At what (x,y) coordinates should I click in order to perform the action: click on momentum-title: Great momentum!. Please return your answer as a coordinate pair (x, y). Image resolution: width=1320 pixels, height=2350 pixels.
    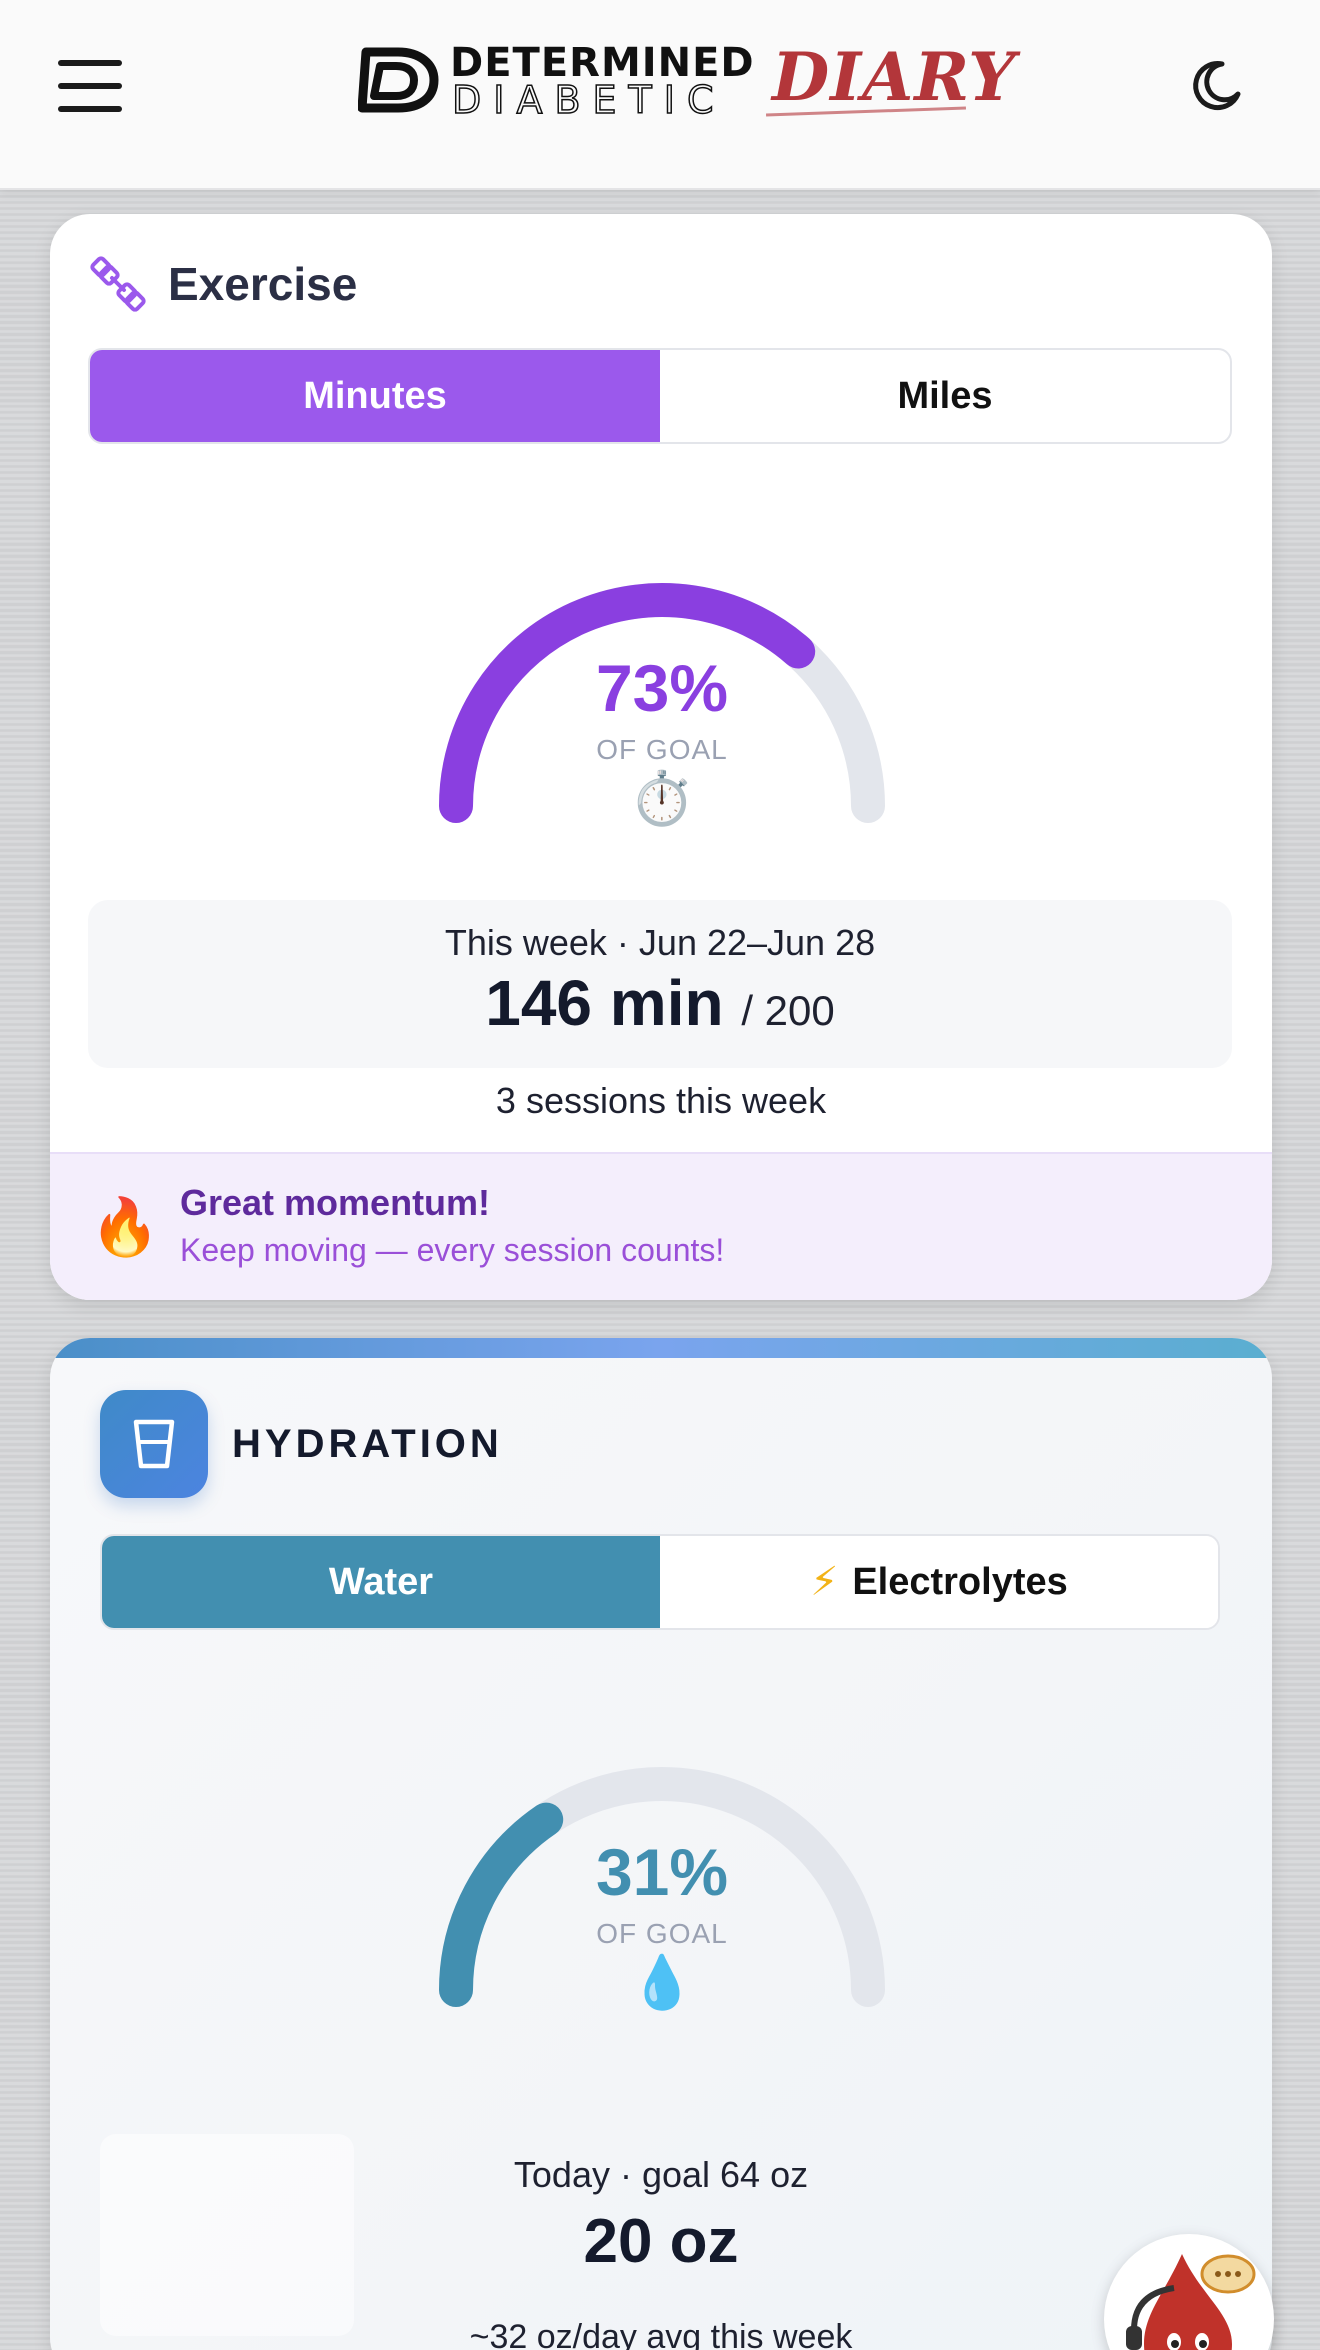
    Looking at the image, I should click on (335, 1202).